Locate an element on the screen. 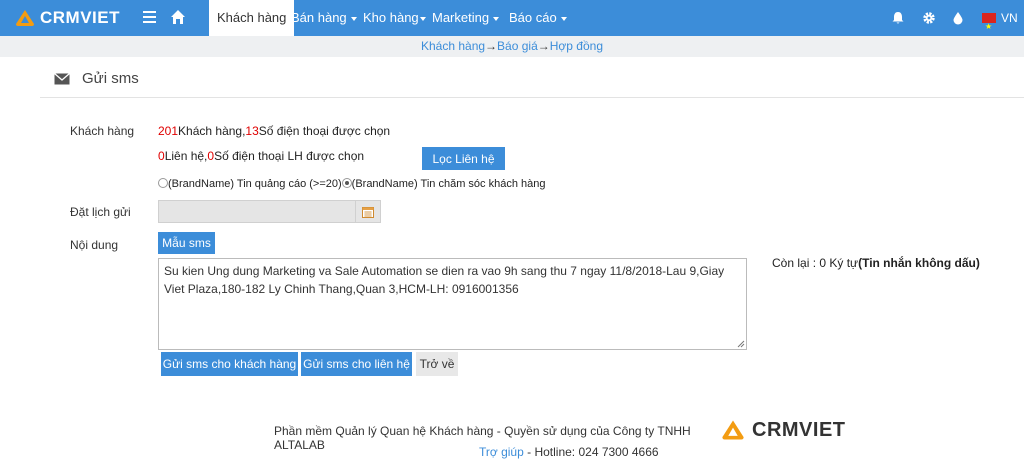 Image resolution: width=1024 pixels, height=462 pixels. drop-icon is located at coordinates (958, 18).